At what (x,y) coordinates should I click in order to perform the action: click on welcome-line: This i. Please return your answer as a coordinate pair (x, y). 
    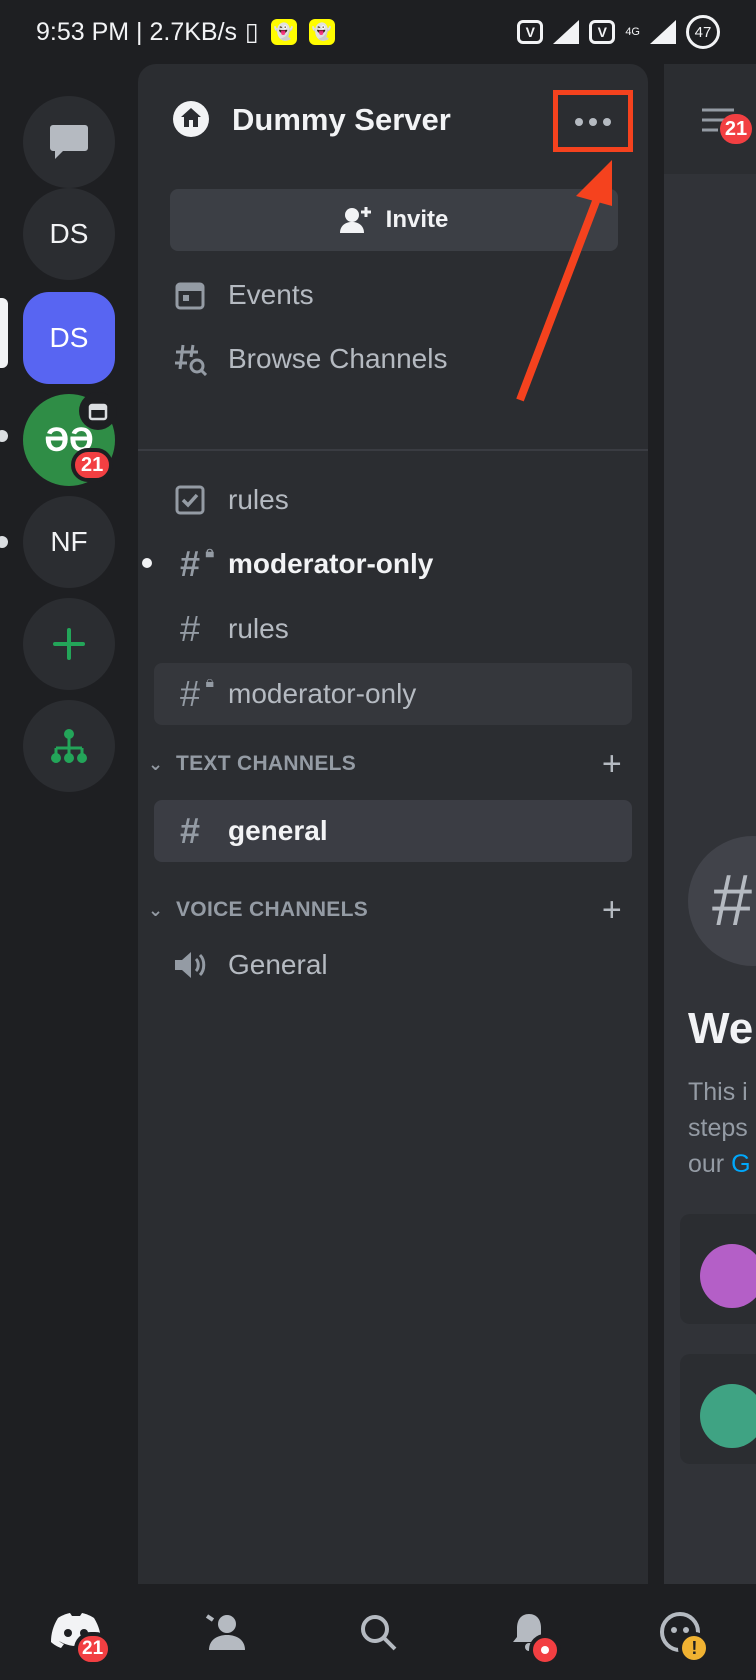
    Looking at the image, I should click on (718, 1092).